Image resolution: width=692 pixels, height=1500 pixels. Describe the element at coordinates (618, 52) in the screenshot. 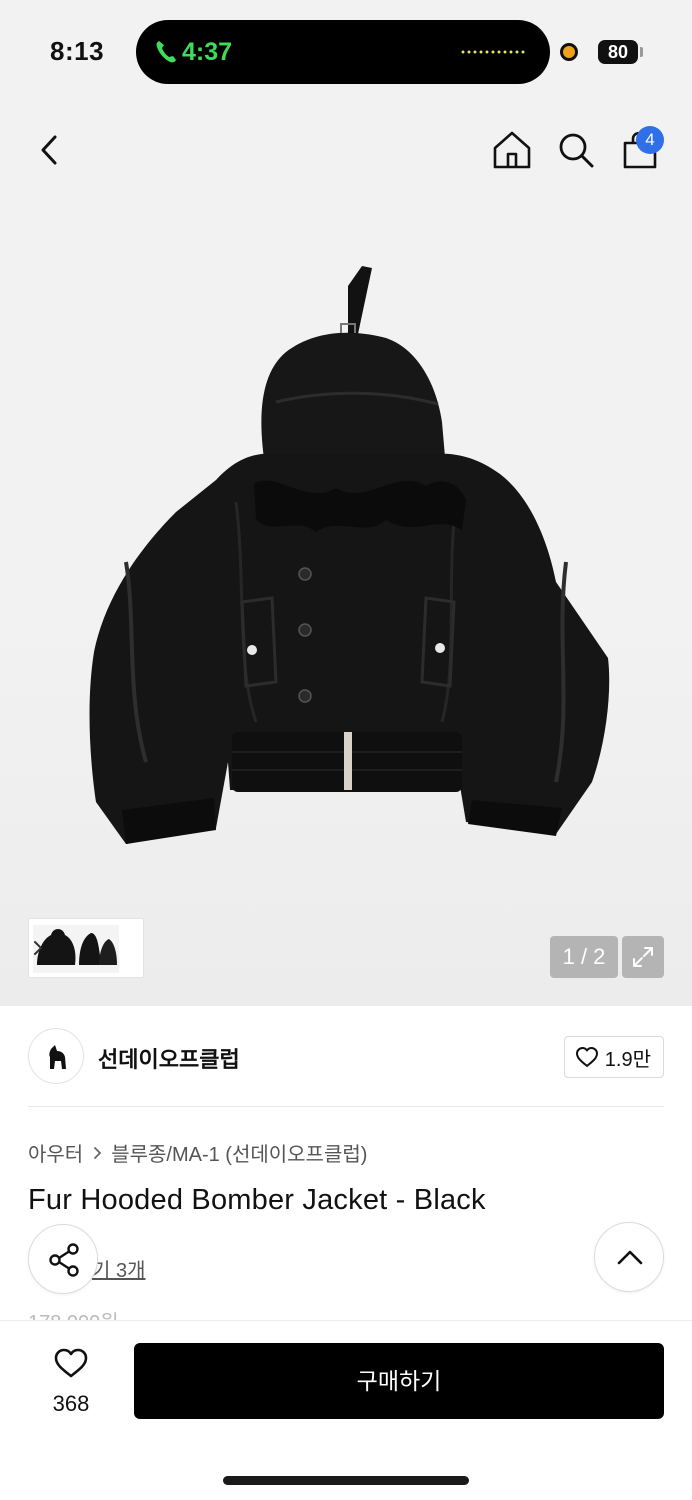

I see `battery-level: 80` at that location.